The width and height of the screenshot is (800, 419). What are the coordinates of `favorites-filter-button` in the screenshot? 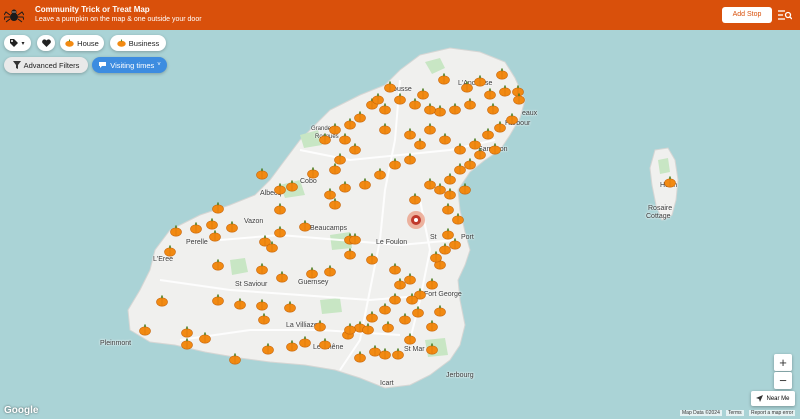 It's located at (46, 43).